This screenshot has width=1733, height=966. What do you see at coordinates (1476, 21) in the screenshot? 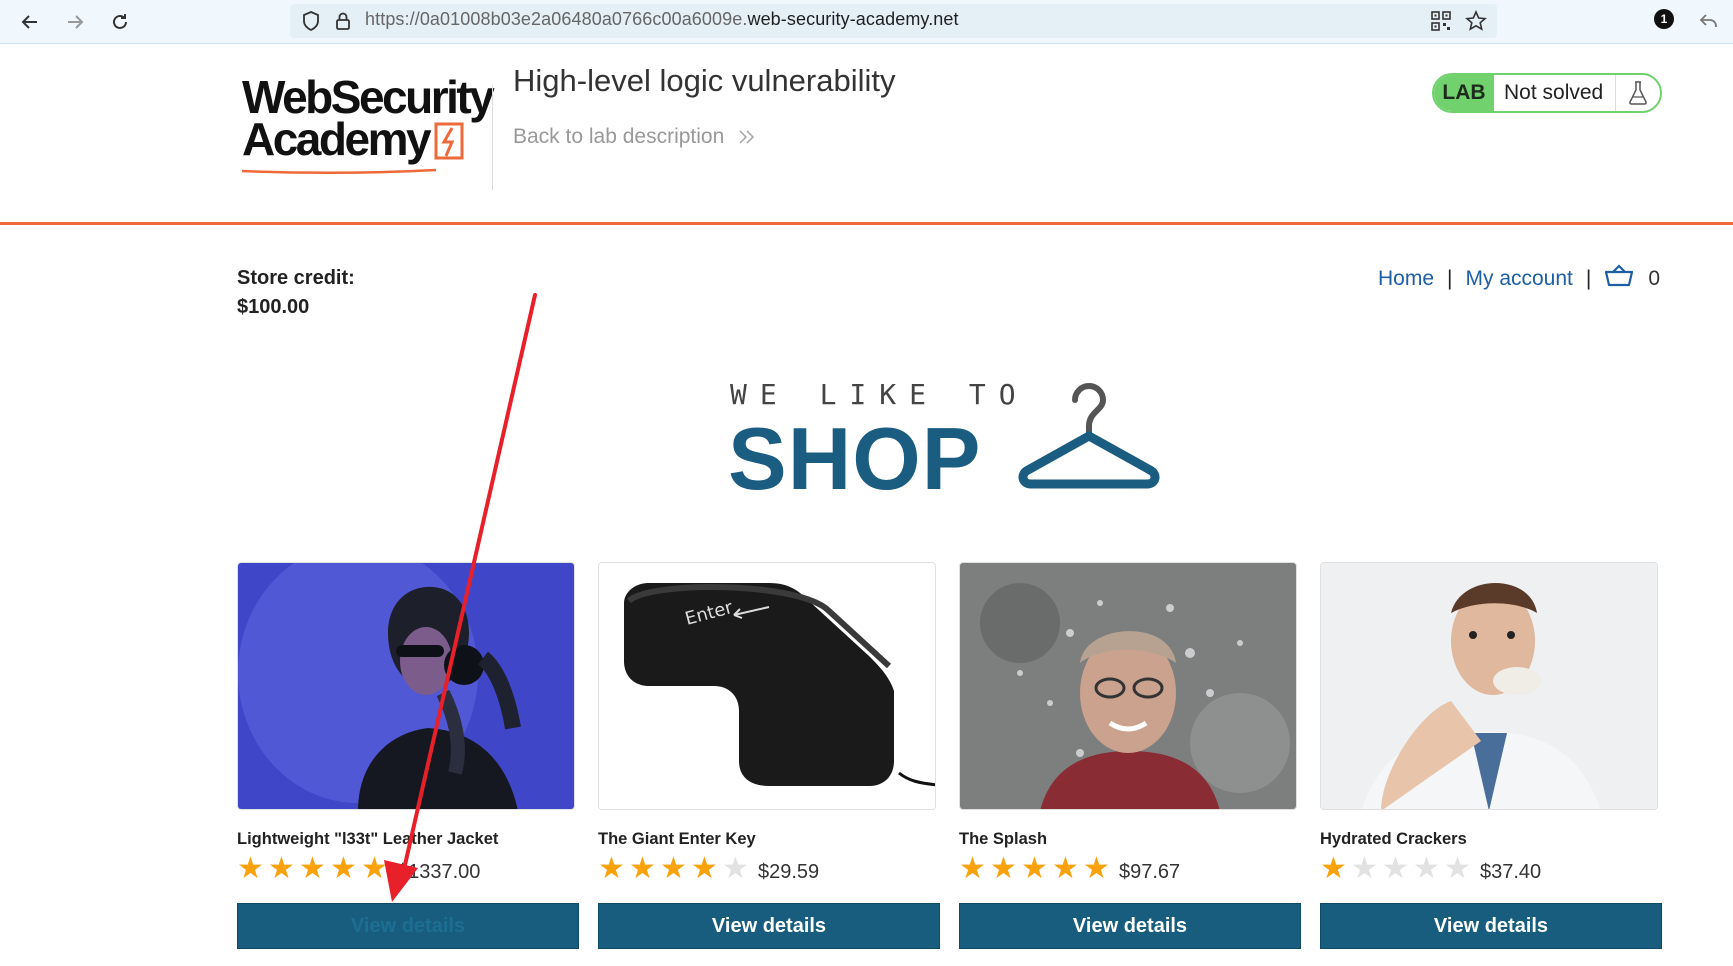
I see `bookmark-star-icon` at bounding box center [1476, 21].